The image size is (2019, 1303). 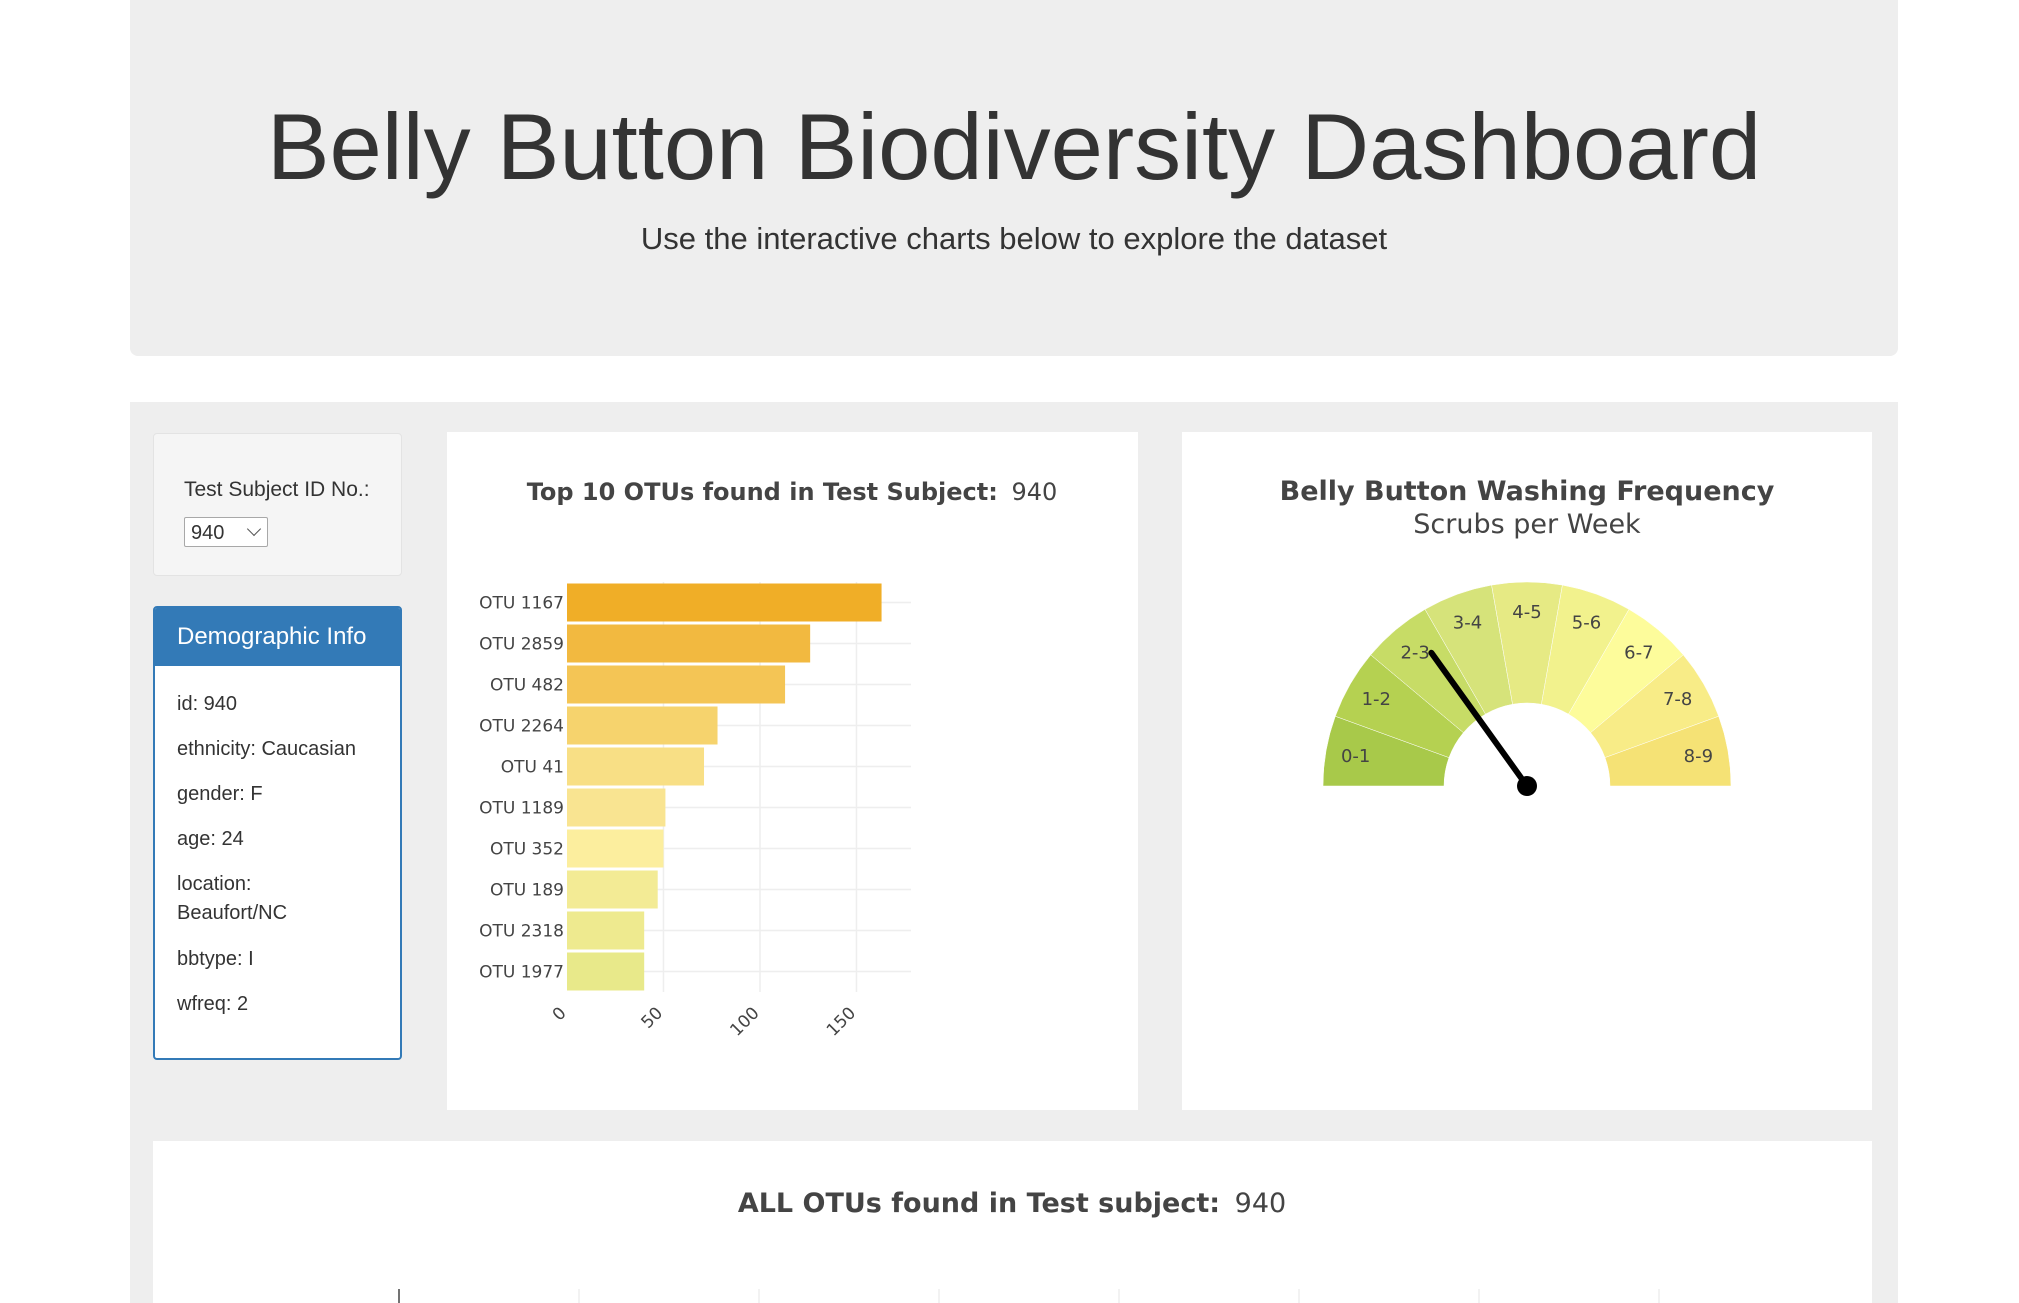 I want to click on x-tick-label: 0, so click(x=560, y=1014).